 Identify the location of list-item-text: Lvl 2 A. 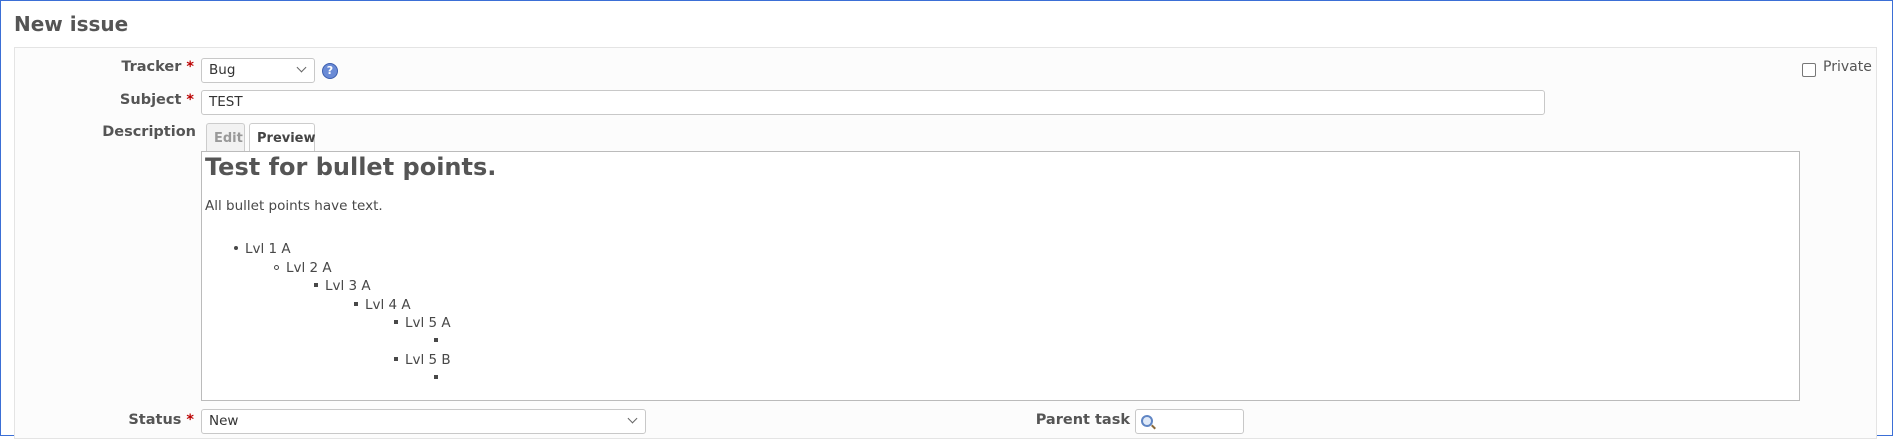
(309, 268).